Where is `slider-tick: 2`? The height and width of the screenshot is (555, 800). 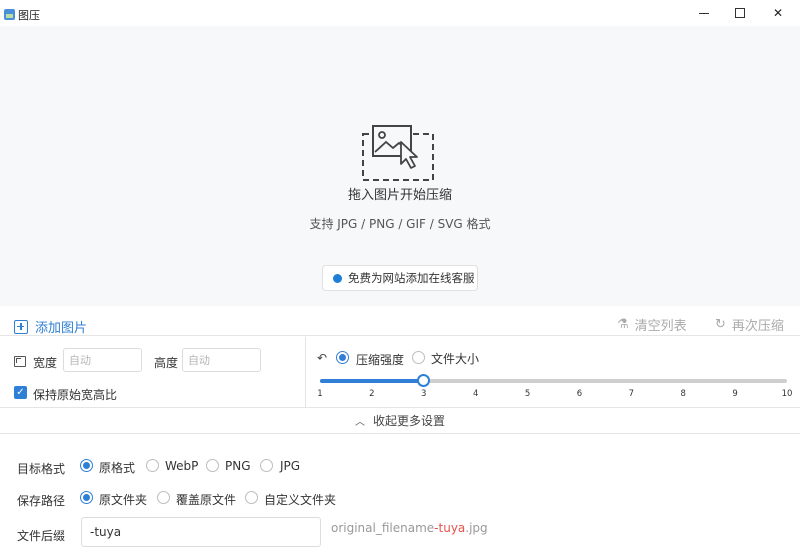
slider-tick: 2 is located at coordinates (372, 394).